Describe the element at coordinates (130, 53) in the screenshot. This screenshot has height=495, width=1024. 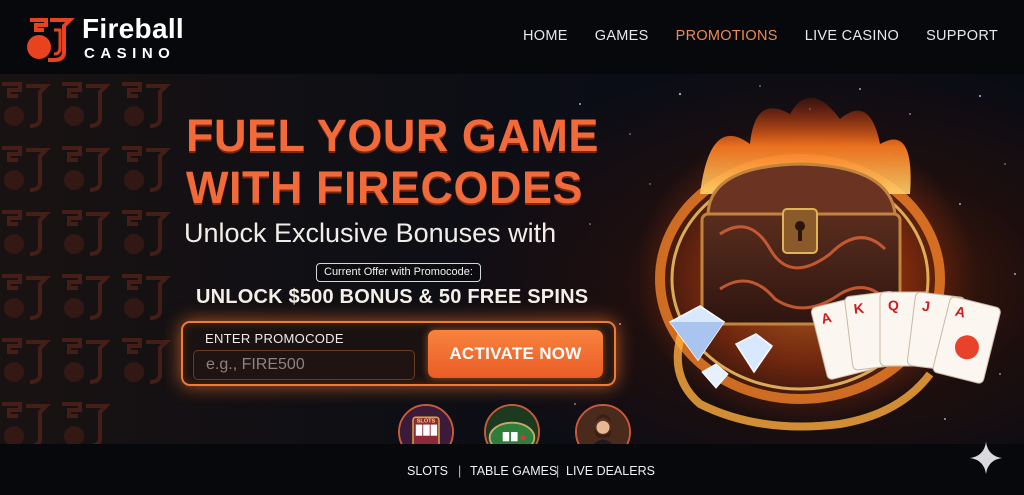
I see `brand-subtitle: CASINO` at that location.